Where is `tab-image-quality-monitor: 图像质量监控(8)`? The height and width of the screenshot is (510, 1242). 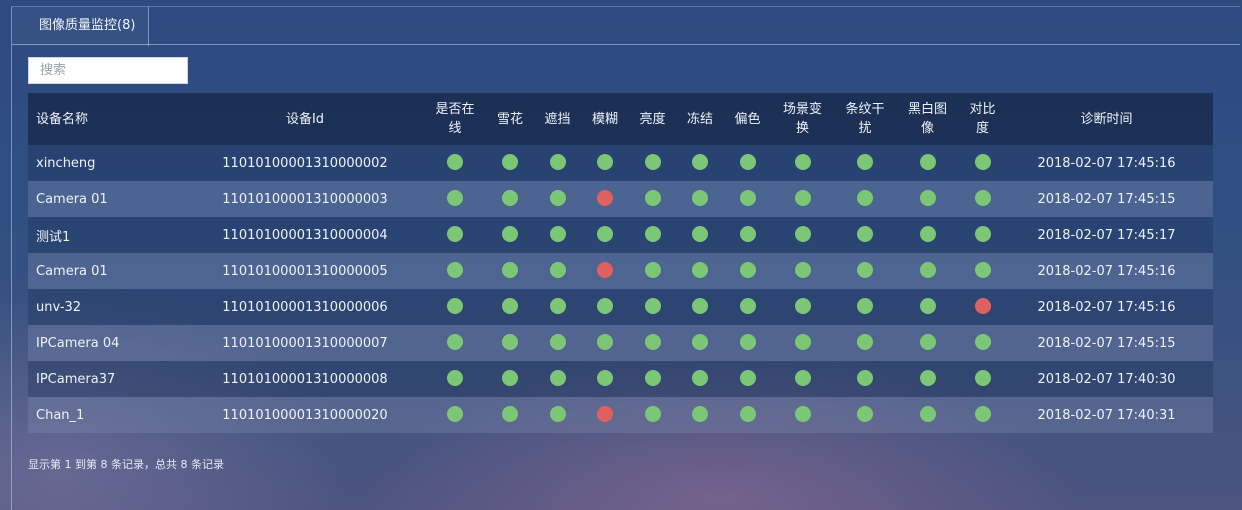 tab-image-quality-monitor: 图像质量监控(8) is located at coordinates (80, 26).